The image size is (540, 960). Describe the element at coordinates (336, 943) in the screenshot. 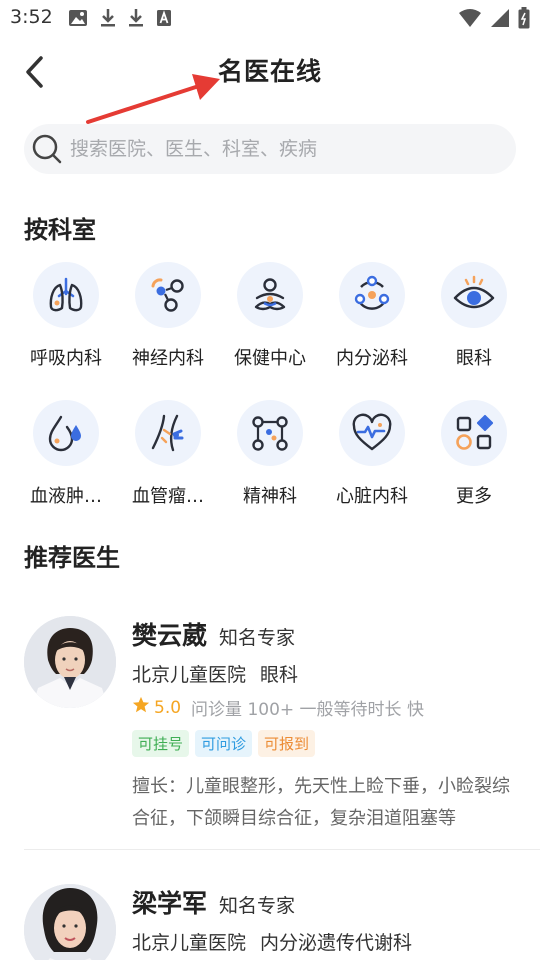

I see `doctor-department: 内分泌遗传代谢科` at that location.